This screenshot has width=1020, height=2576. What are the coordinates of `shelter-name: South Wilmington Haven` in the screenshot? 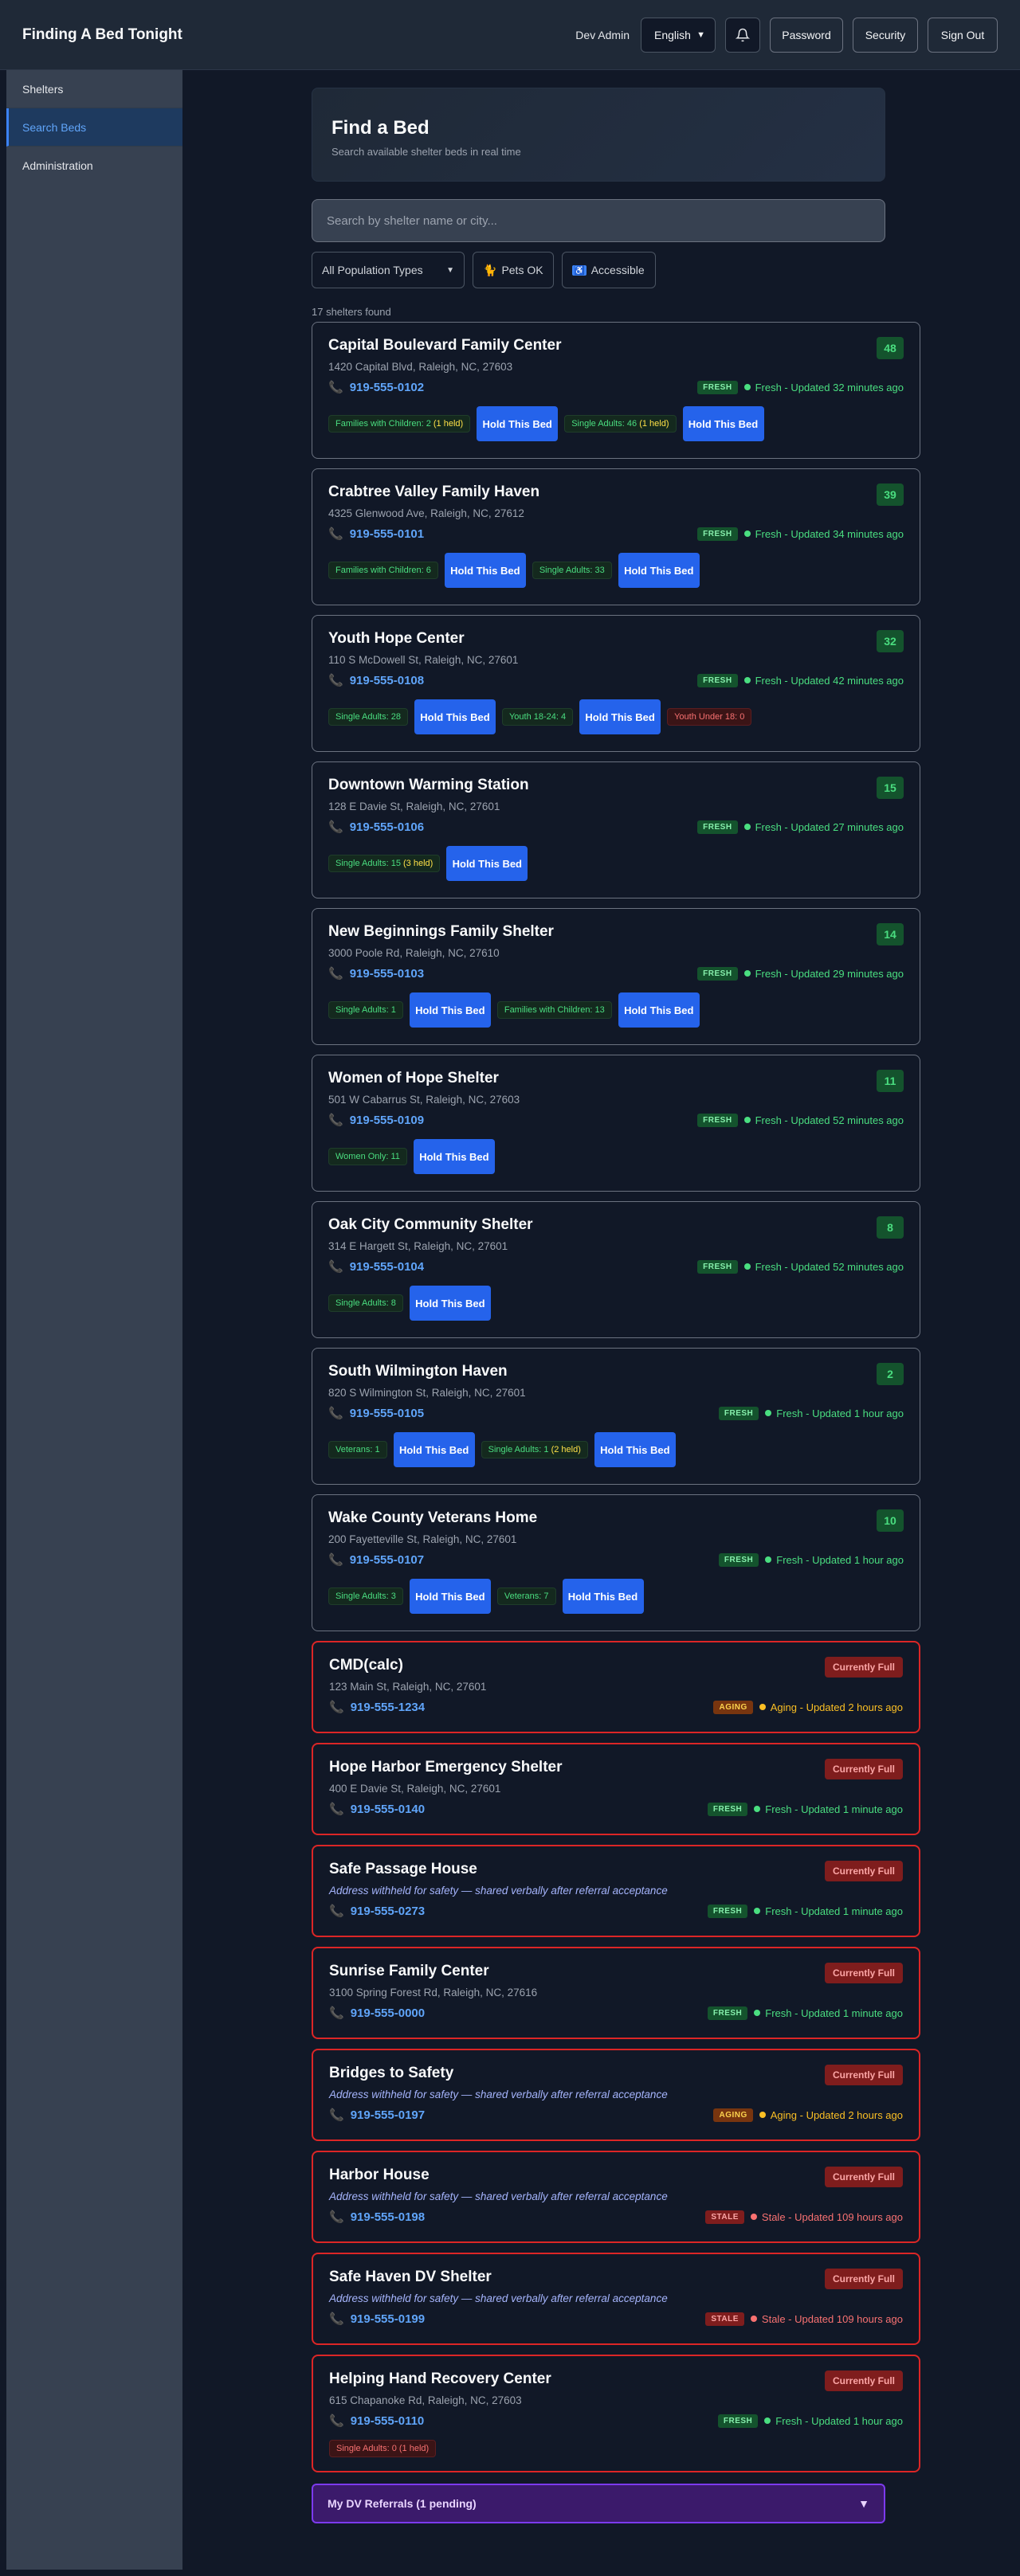 It's located at (418, 1371).